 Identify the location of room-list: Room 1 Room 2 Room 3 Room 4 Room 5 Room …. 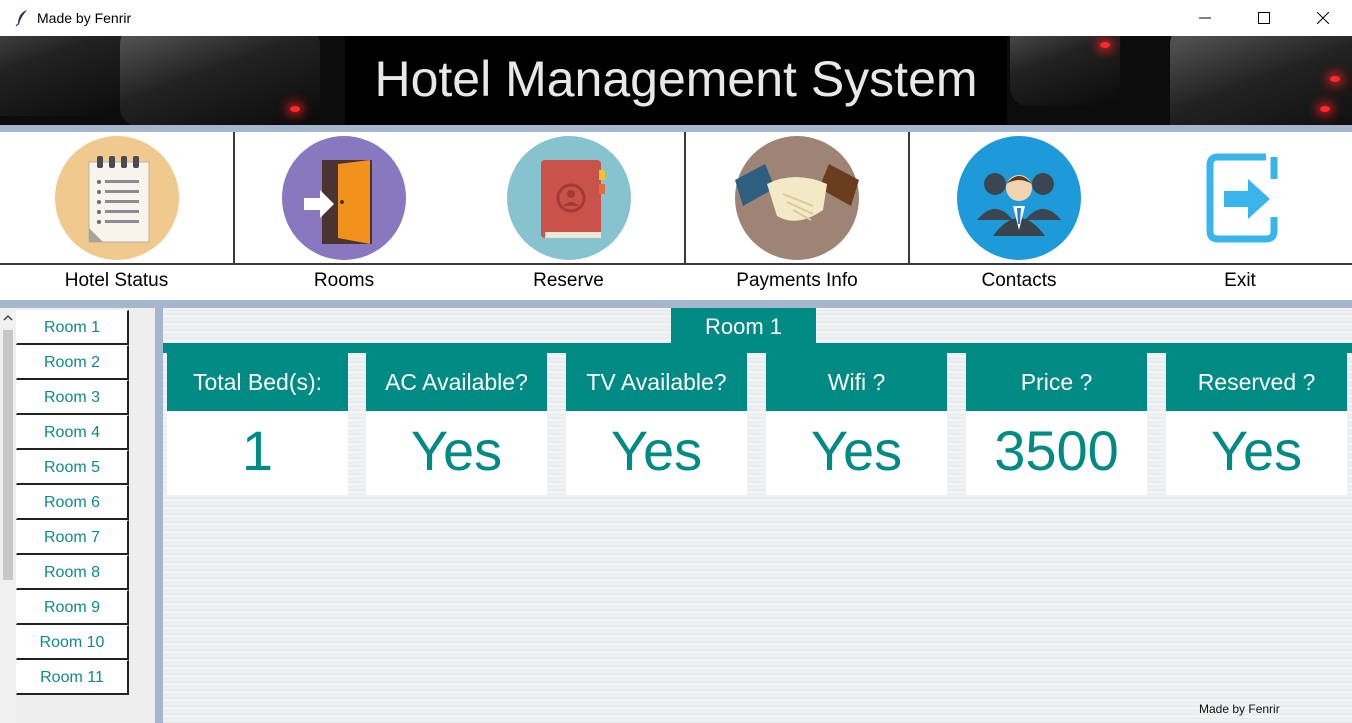
(73, 502).